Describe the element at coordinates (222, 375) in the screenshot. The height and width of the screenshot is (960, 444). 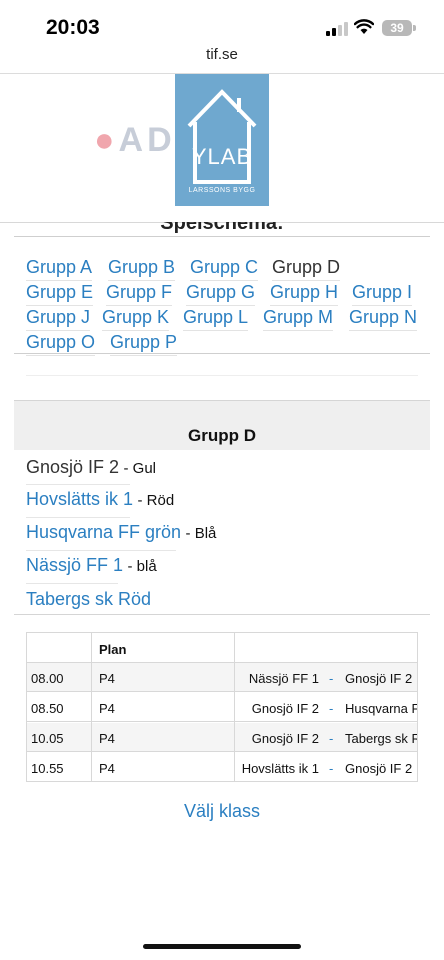
I see `section-divider` at that location.